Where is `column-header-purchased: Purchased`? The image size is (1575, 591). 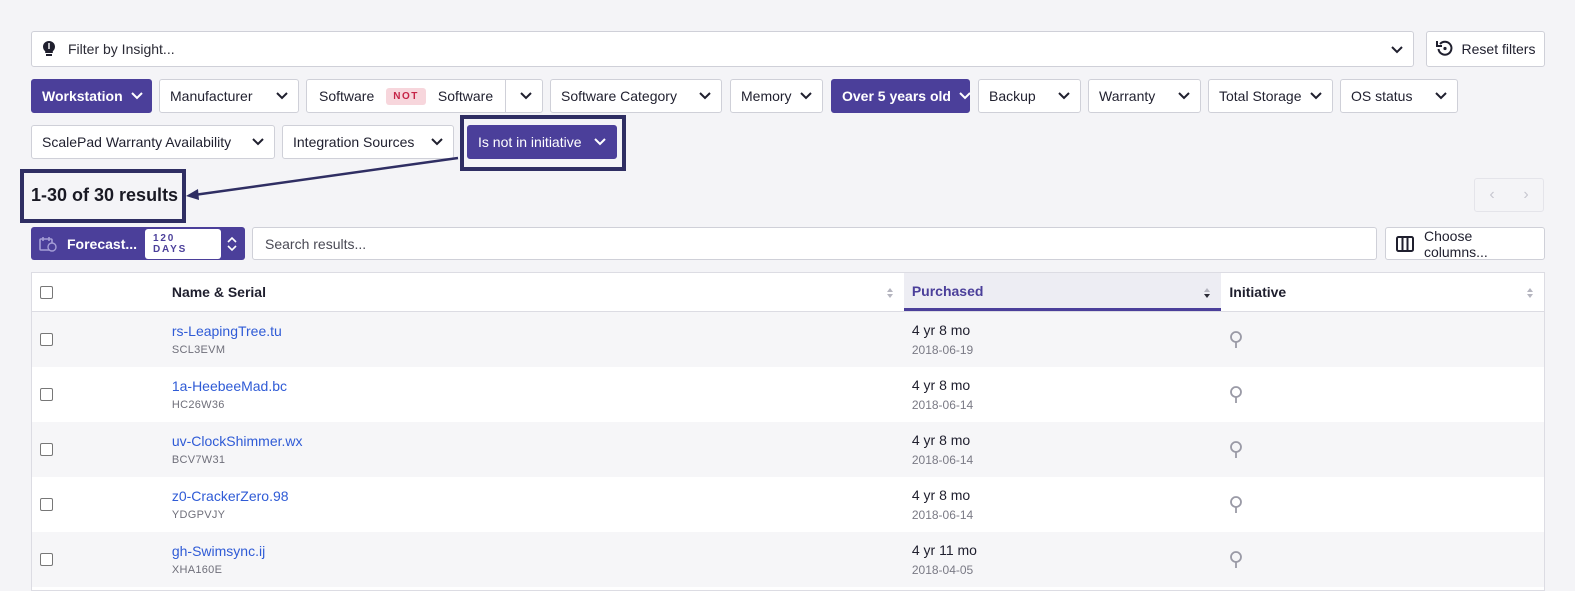 column-header-purchased: Purchased is located at coordinates (1062, 292).